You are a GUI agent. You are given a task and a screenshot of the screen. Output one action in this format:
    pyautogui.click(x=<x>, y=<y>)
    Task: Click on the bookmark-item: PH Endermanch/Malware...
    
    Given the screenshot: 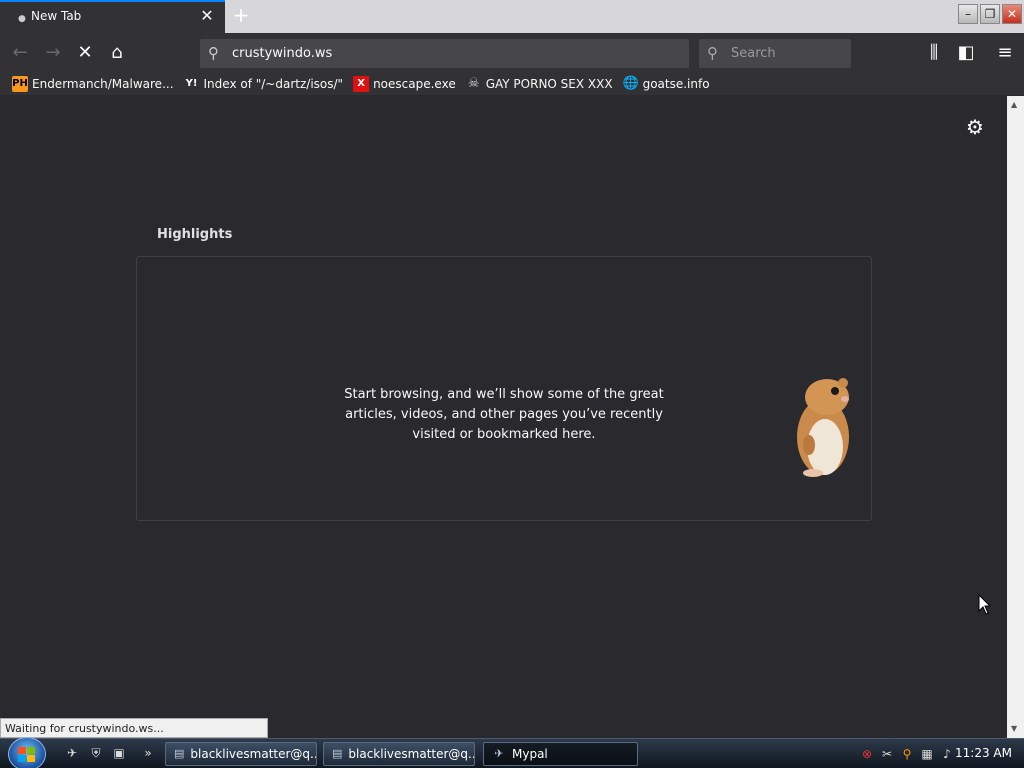 What is the action you would take?
    pyautogui.click(x=93, y=84)
    